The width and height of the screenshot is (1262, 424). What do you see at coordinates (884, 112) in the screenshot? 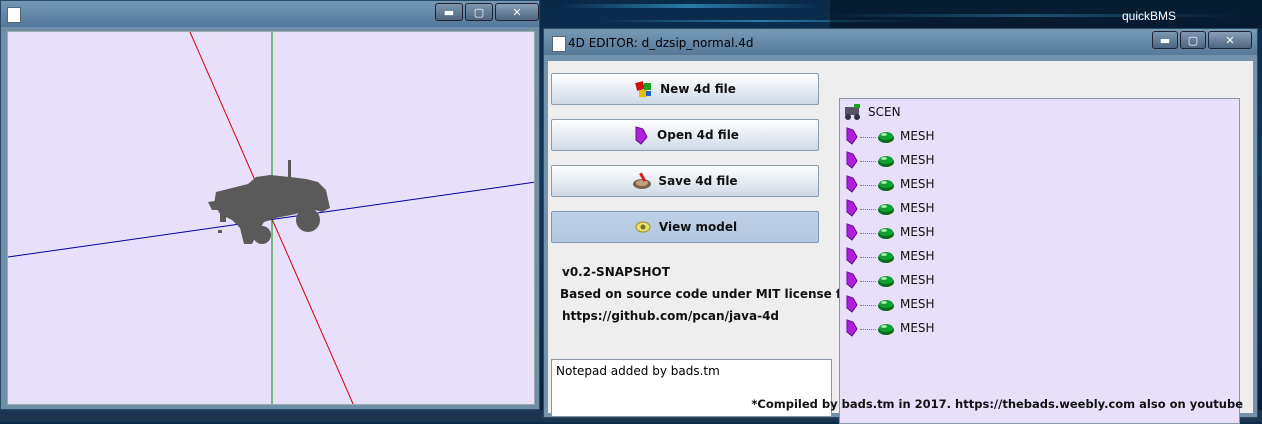
I see `tree-node-label: SCEN` at bounding box center [884, 112].